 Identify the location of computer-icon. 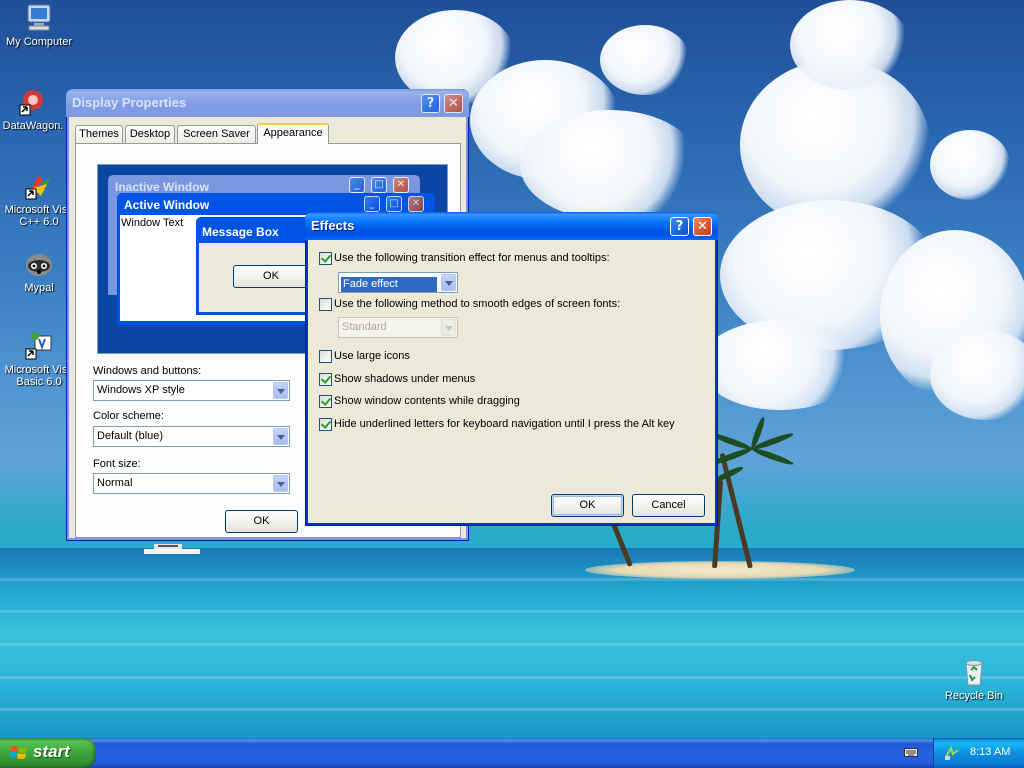
(39, 18).